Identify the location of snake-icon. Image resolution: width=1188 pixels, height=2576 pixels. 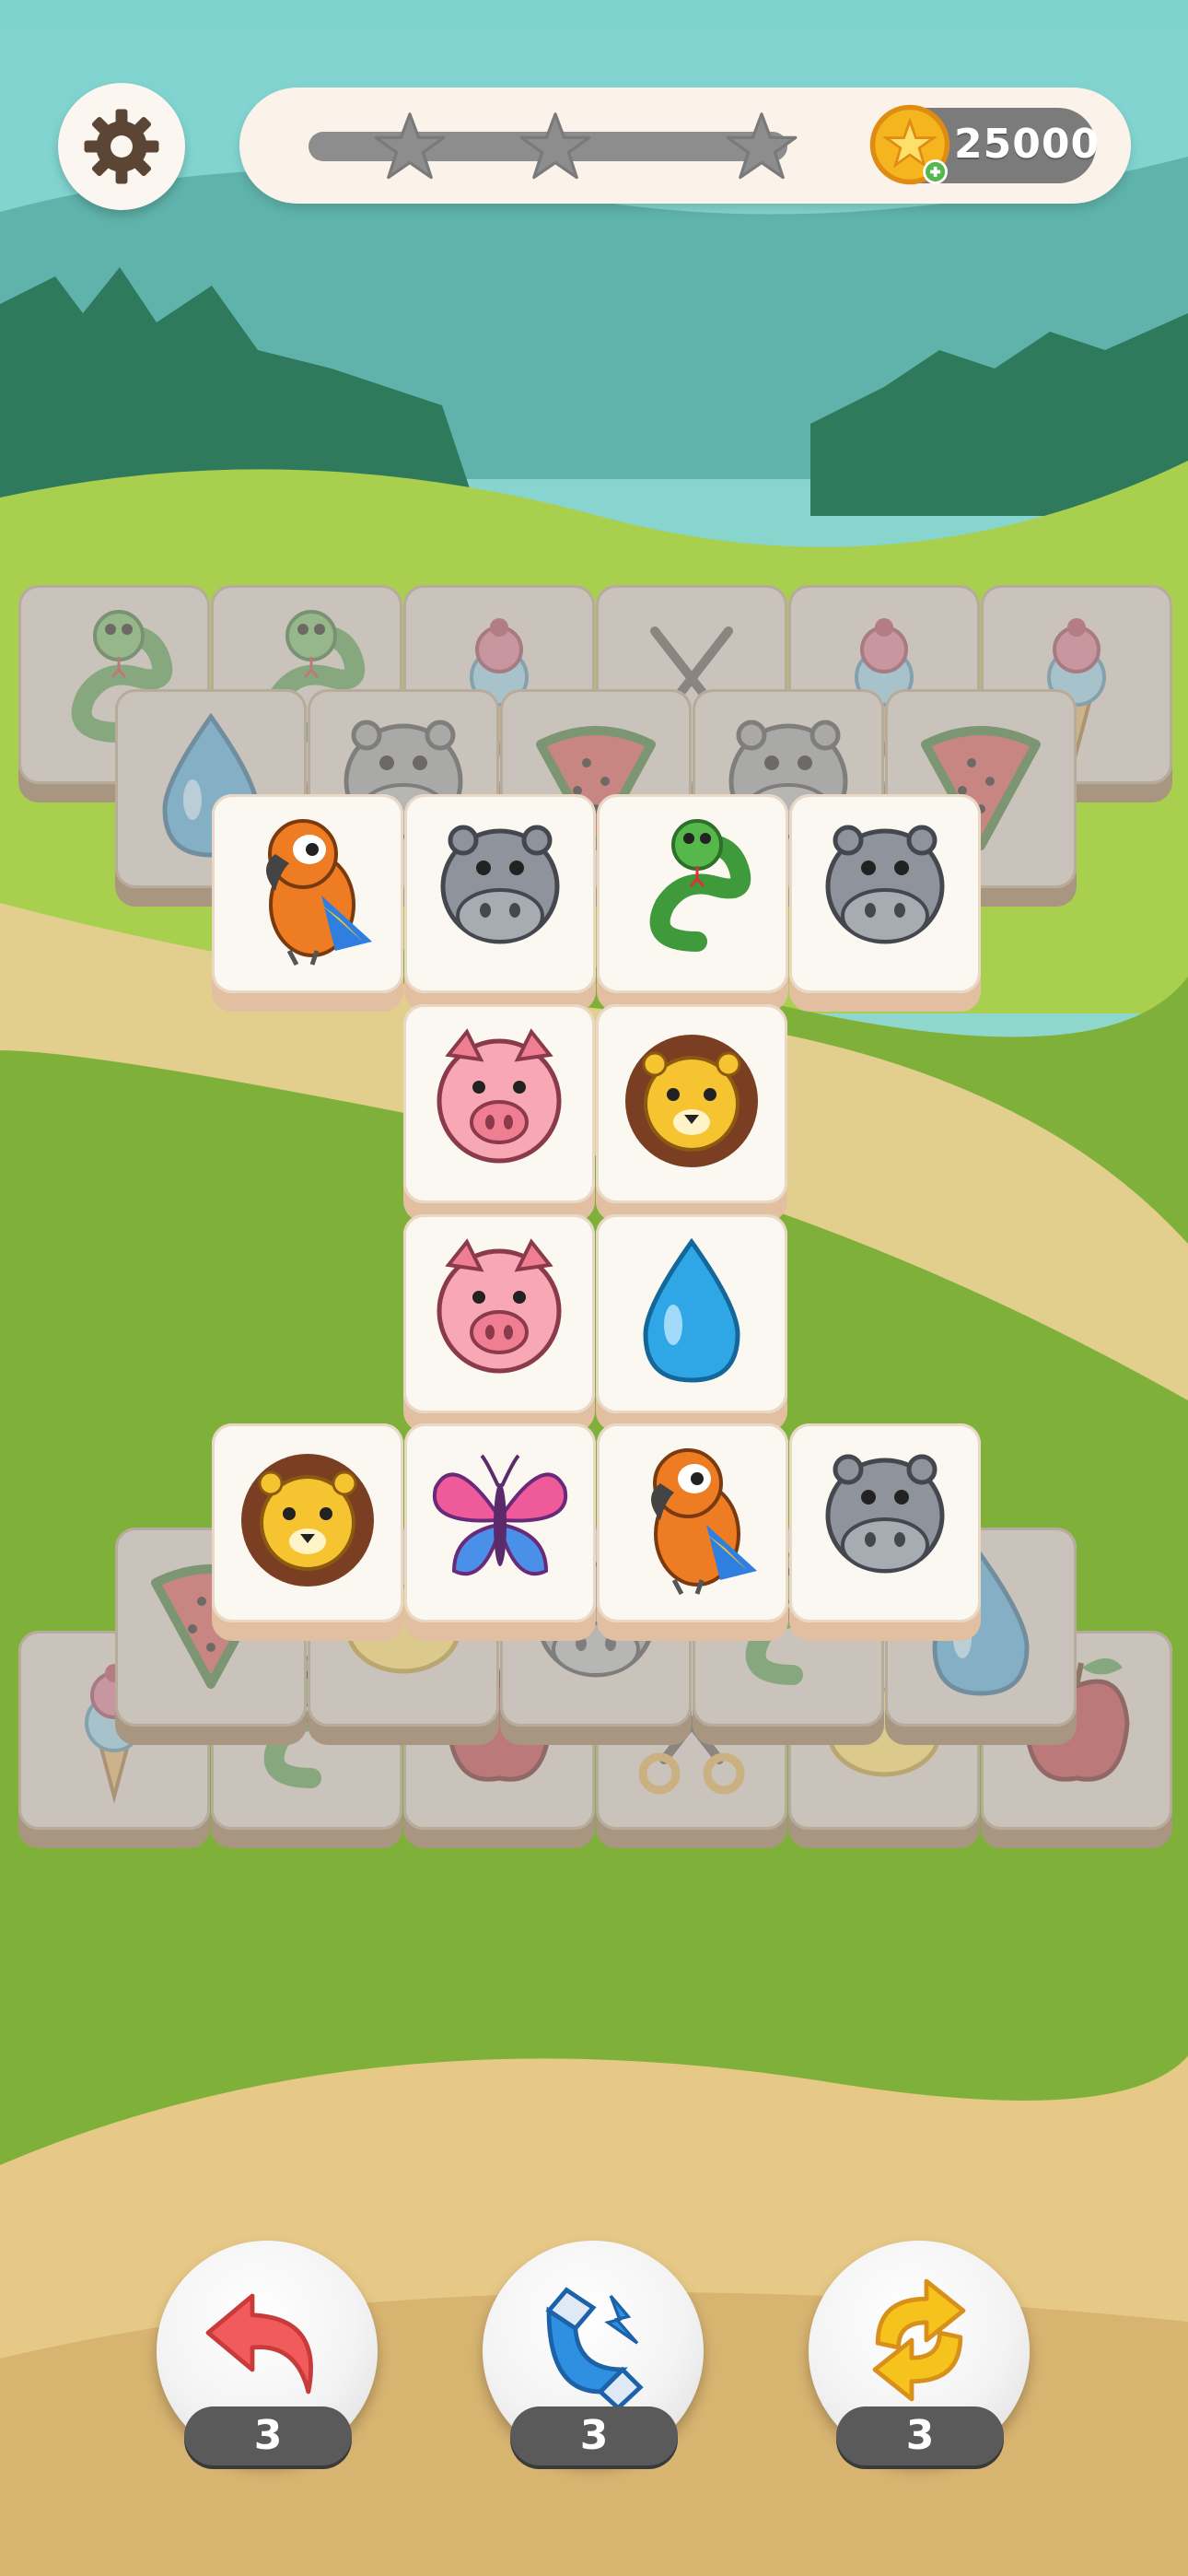
(700, 885).